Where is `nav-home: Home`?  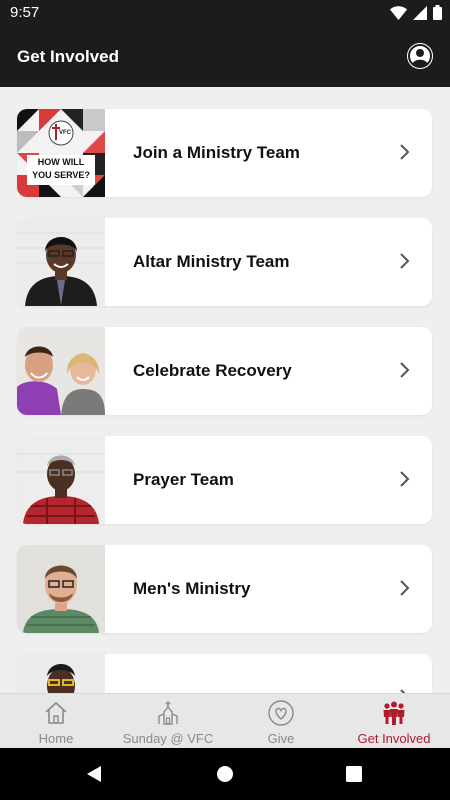 nav-home: Home is located at coordinates (56, 721).